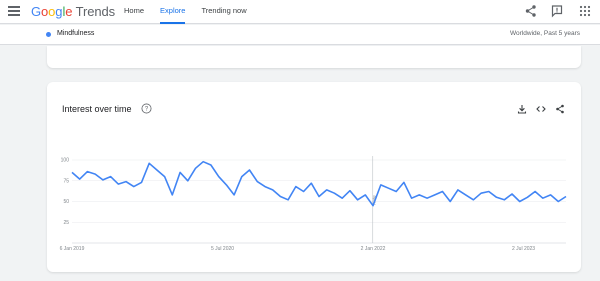 This screenshot has width=600, height=281. Describe the element at coordinates (298, 249) in the screenshot. I see `x-axis-ticks: 6 Jan 2019 5 Jul 2020 2 Jan 2022 2 Jul 2023` at that location.